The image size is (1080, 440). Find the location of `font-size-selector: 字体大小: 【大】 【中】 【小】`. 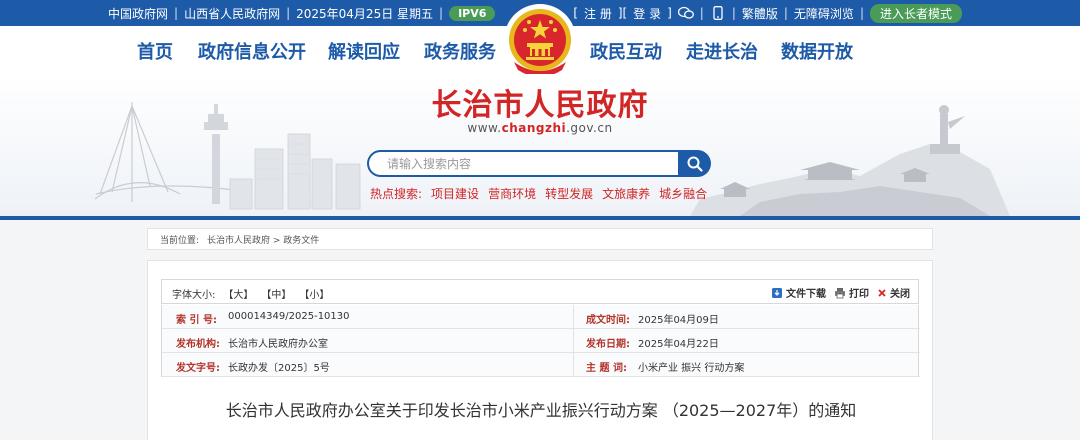

font-size-selector: 字体大小: 【大】 【中】 【小】 is located at coordinates (250, 293).